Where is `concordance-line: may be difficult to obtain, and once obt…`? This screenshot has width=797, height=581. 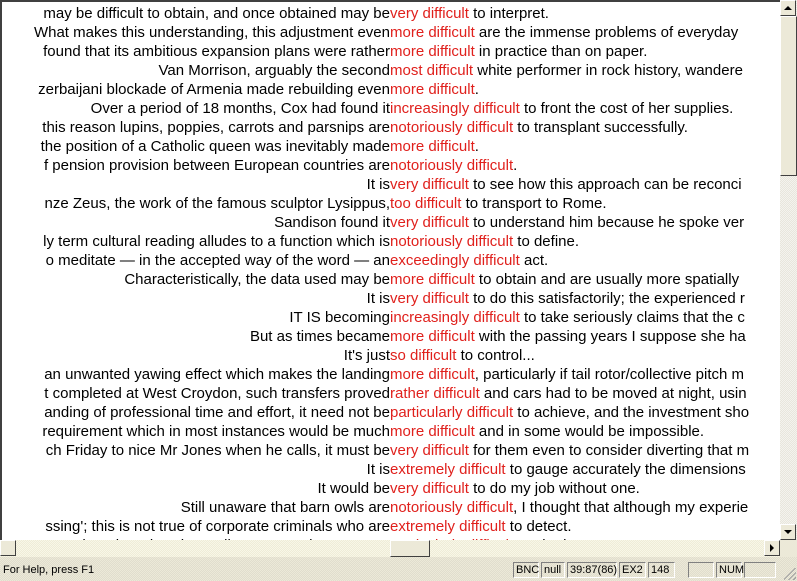
concordance-line: may be difficult to obtain, and once obt… is located at coordinates (391, 13).